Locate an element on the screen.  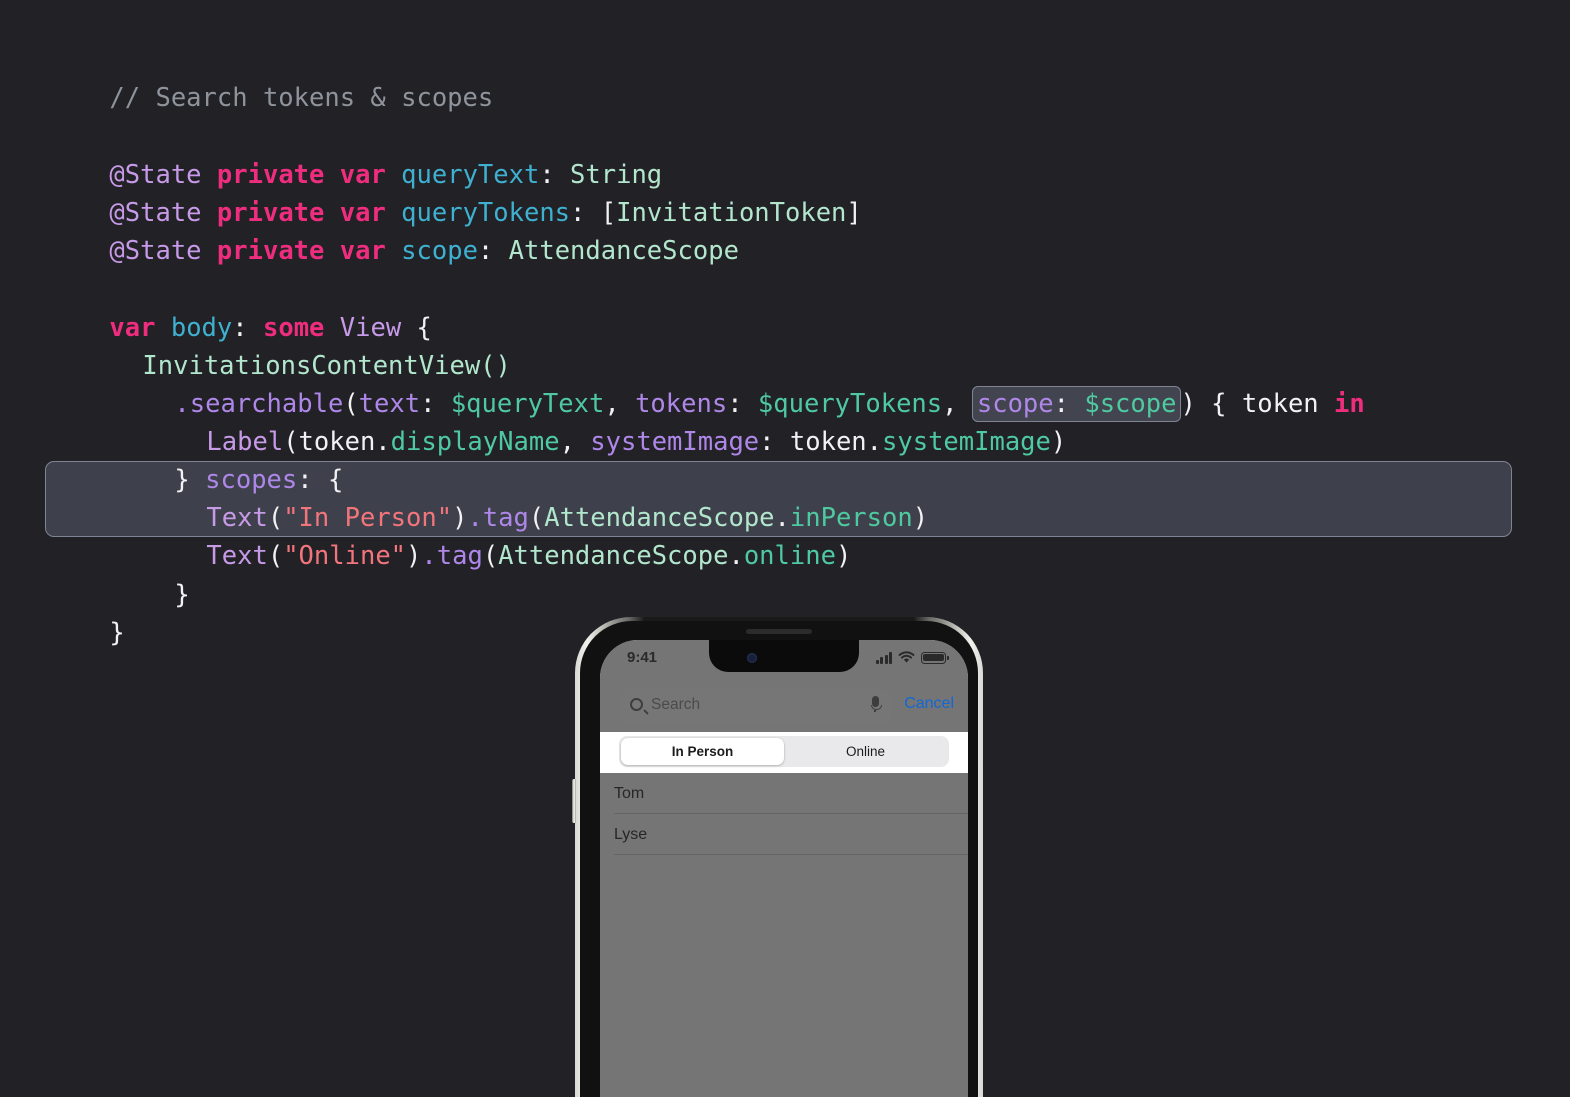
phone-notch is located at coordinates (784, 656).